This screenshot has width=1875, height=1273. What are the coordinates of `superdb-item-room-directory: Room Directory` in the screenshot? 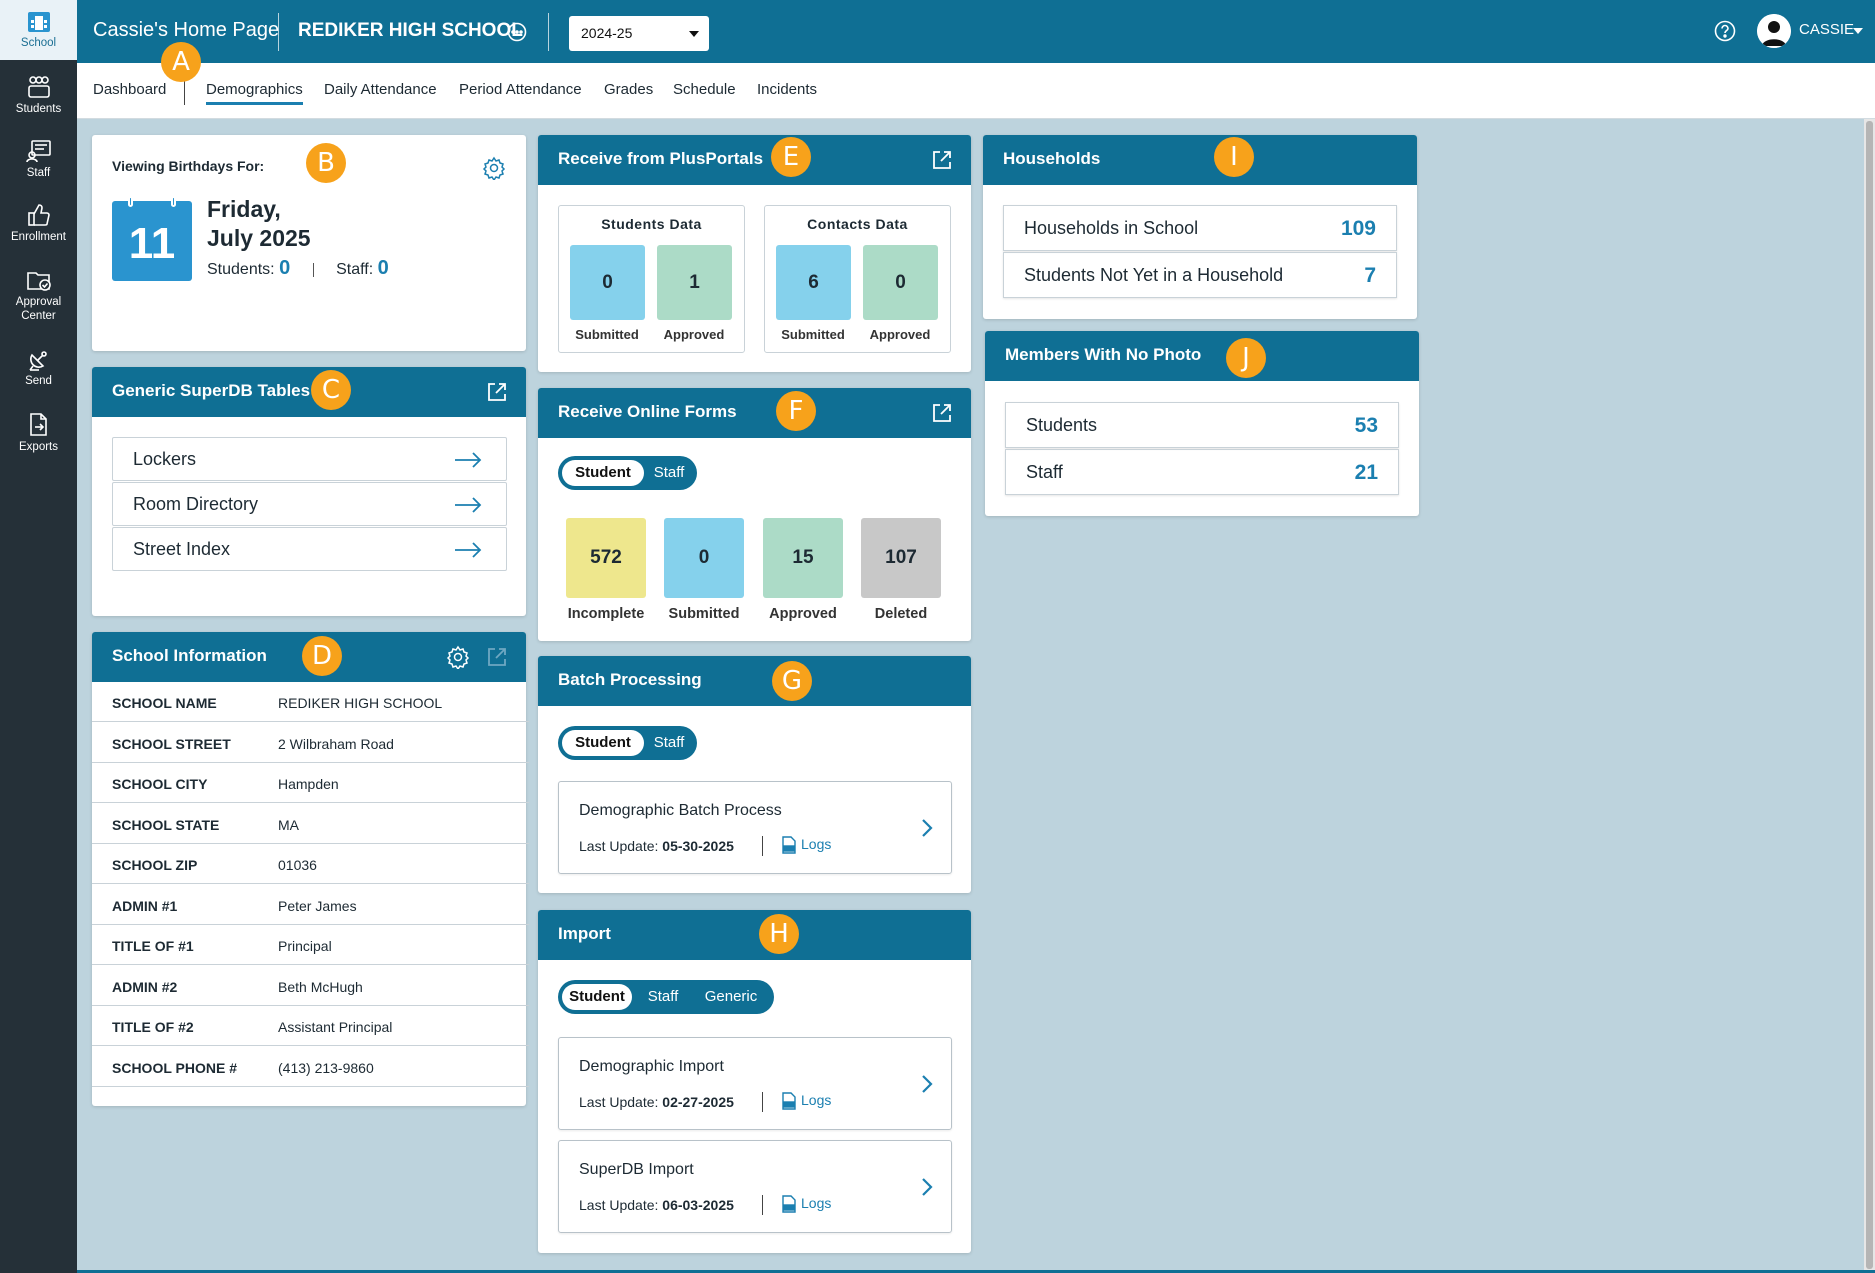 It's located at (309, 504).